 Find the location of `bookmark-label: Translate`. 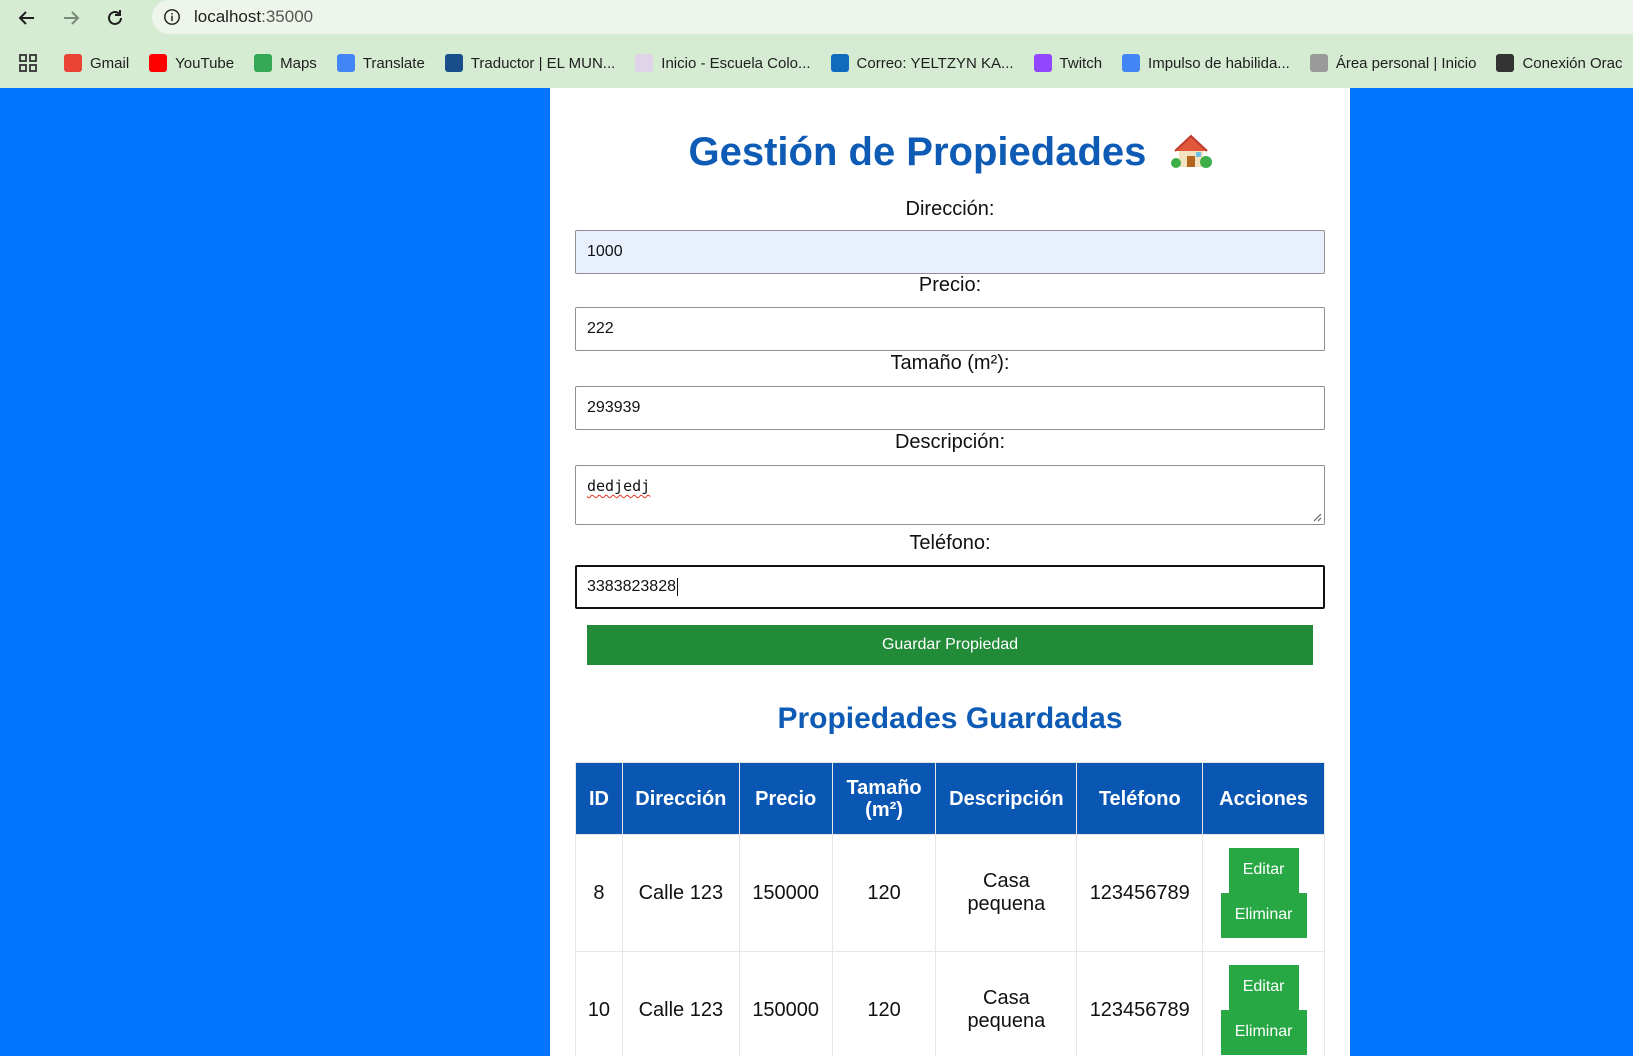

bookmark-label: Translate is located at coordinates (393, 63).